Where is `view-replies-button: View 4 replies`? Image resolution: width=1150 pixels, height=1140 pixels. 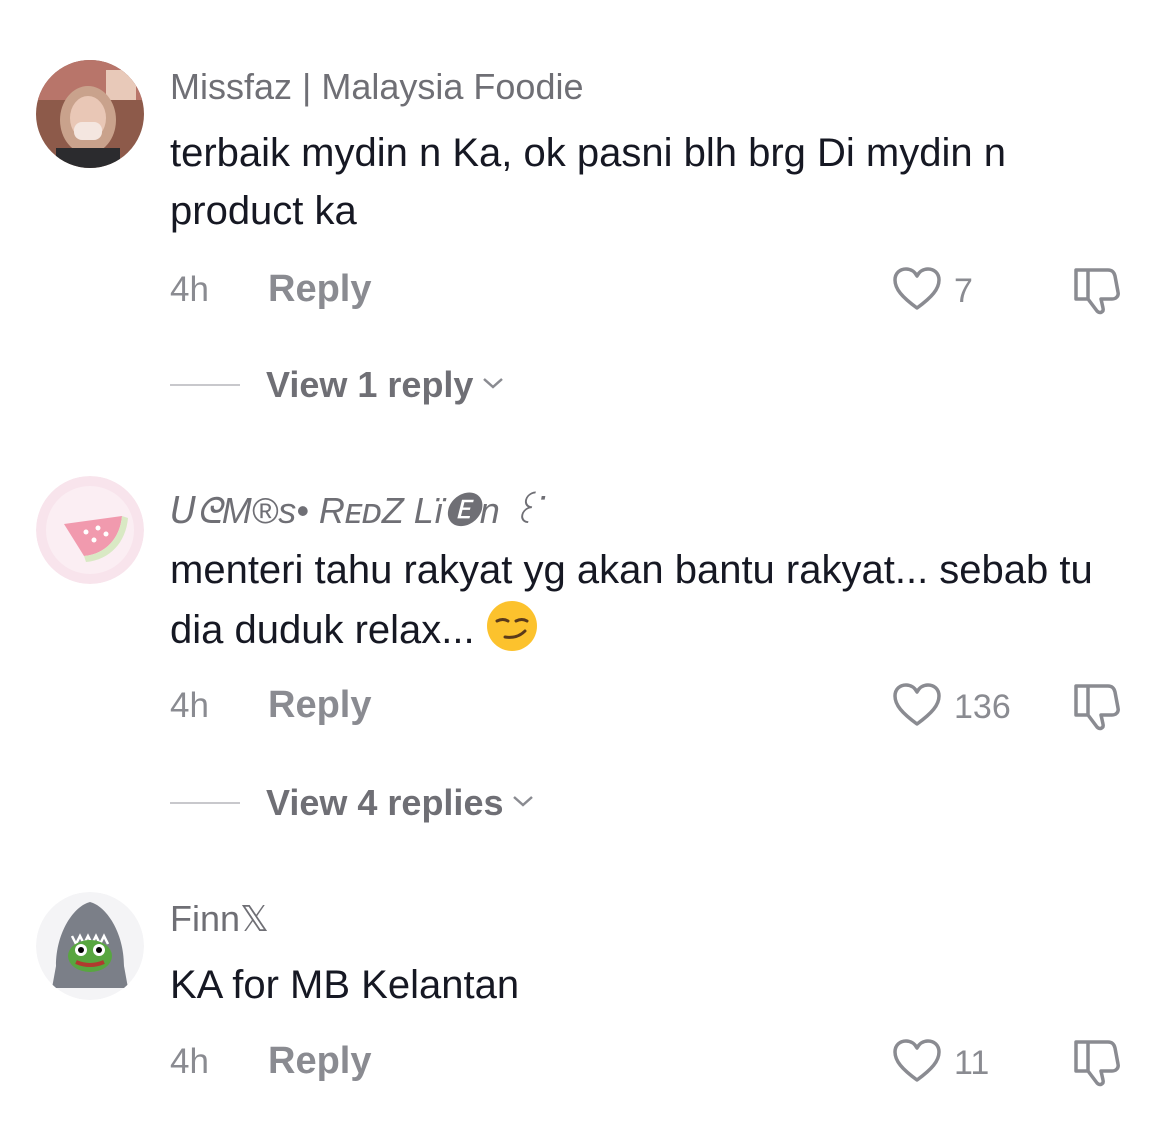
view-replies-button: View 4 replies is located at coordinates (352, 803).